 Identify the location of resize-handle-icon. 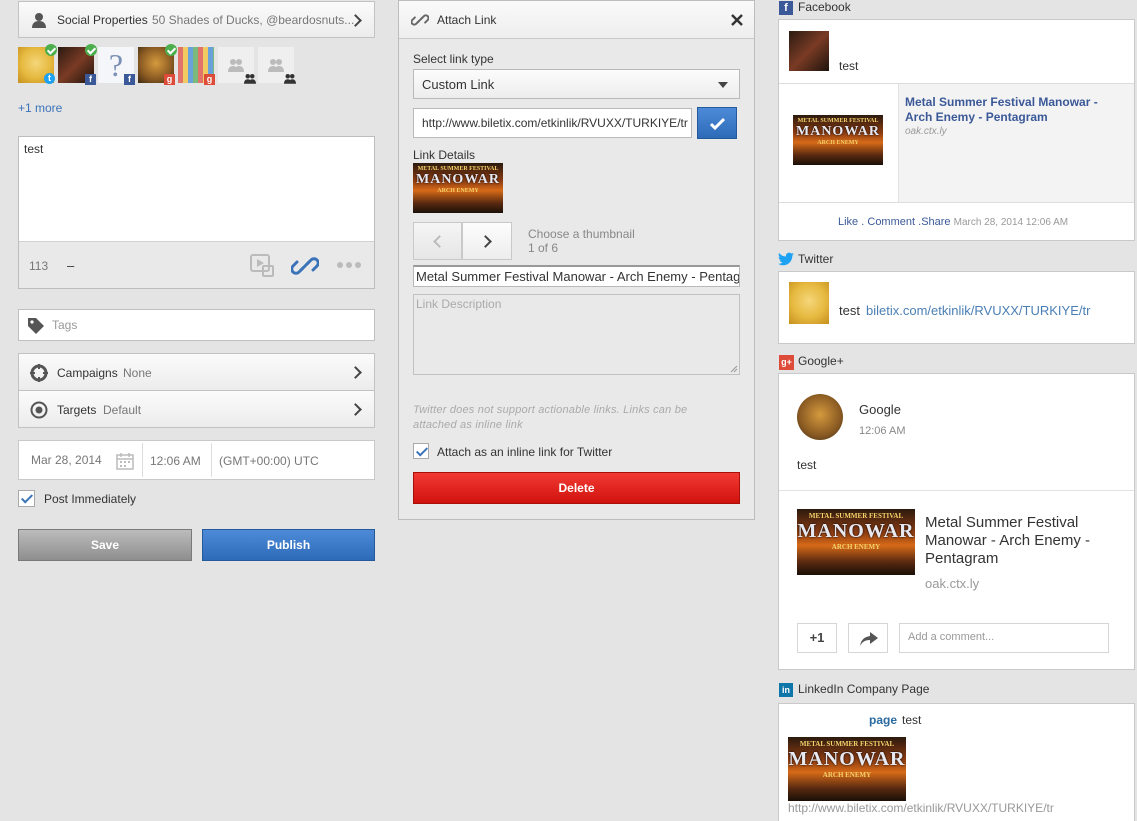
(734, 369).